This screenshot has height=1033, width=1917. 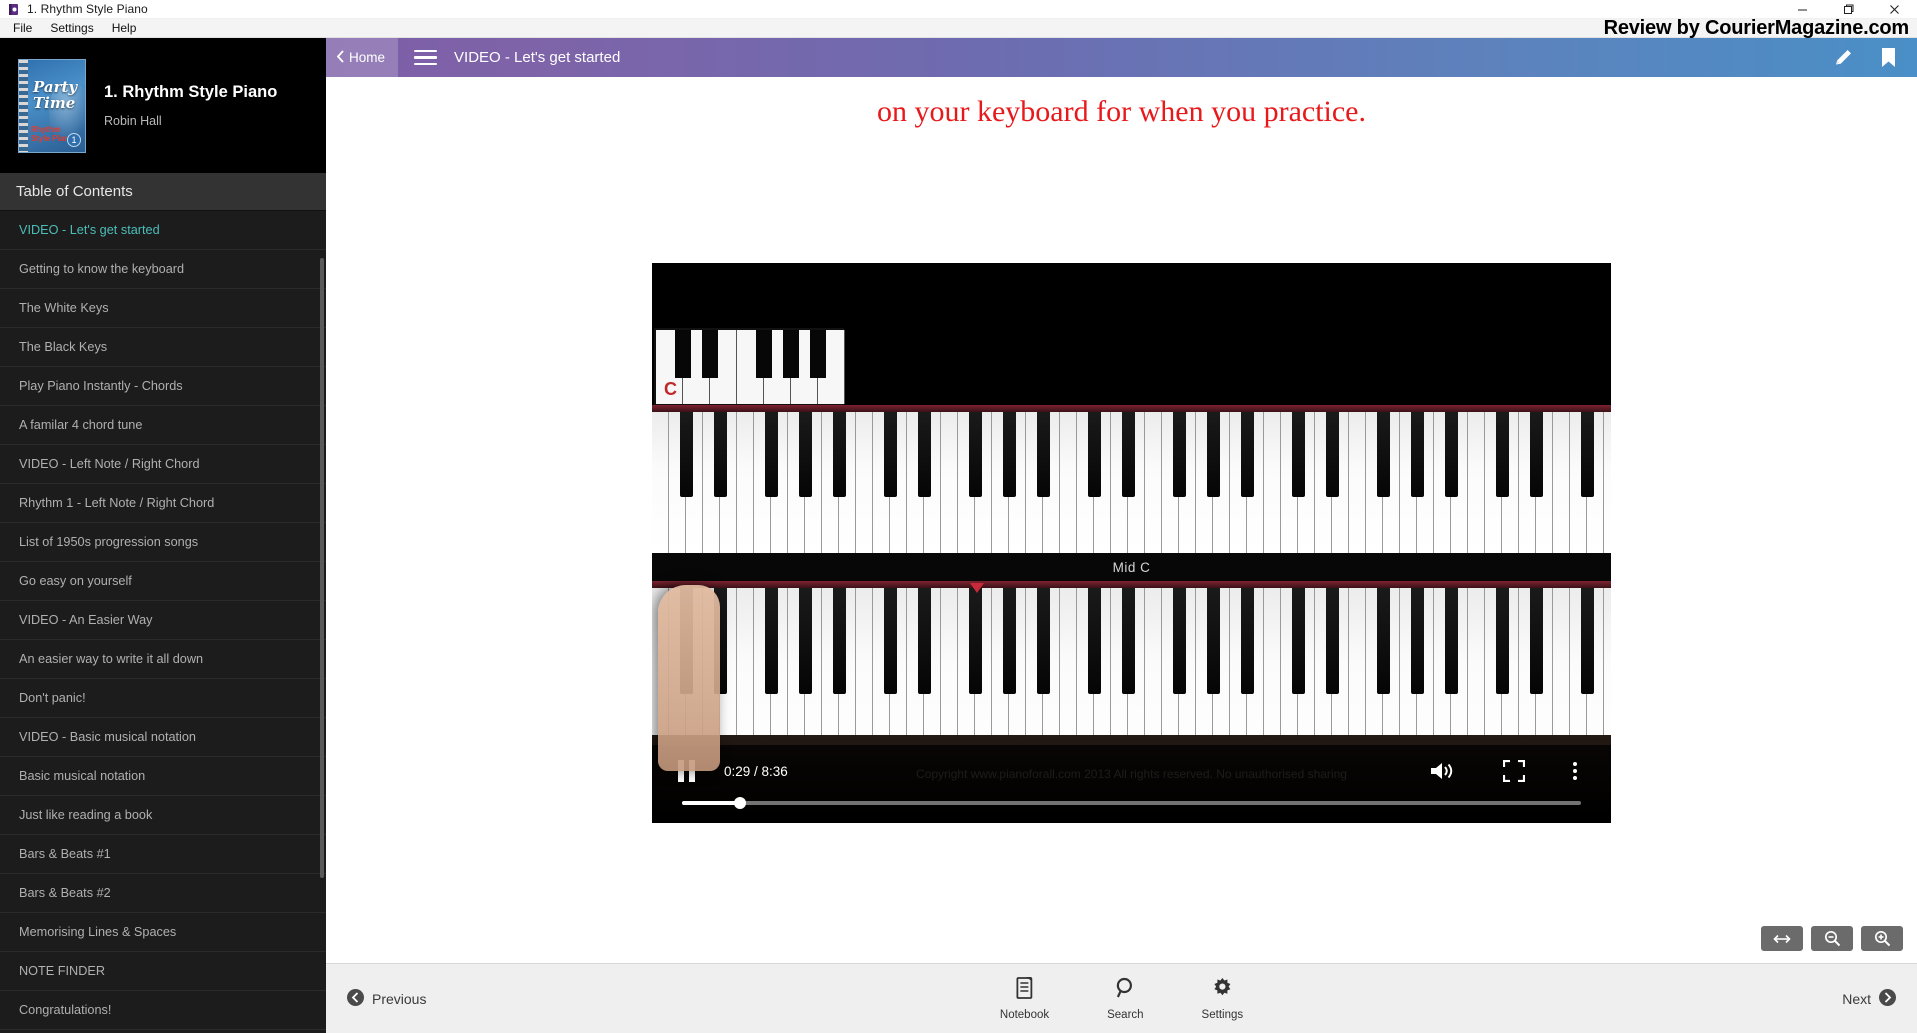 I want to click on menu-settings: Settings, so click(x=71, y=28).